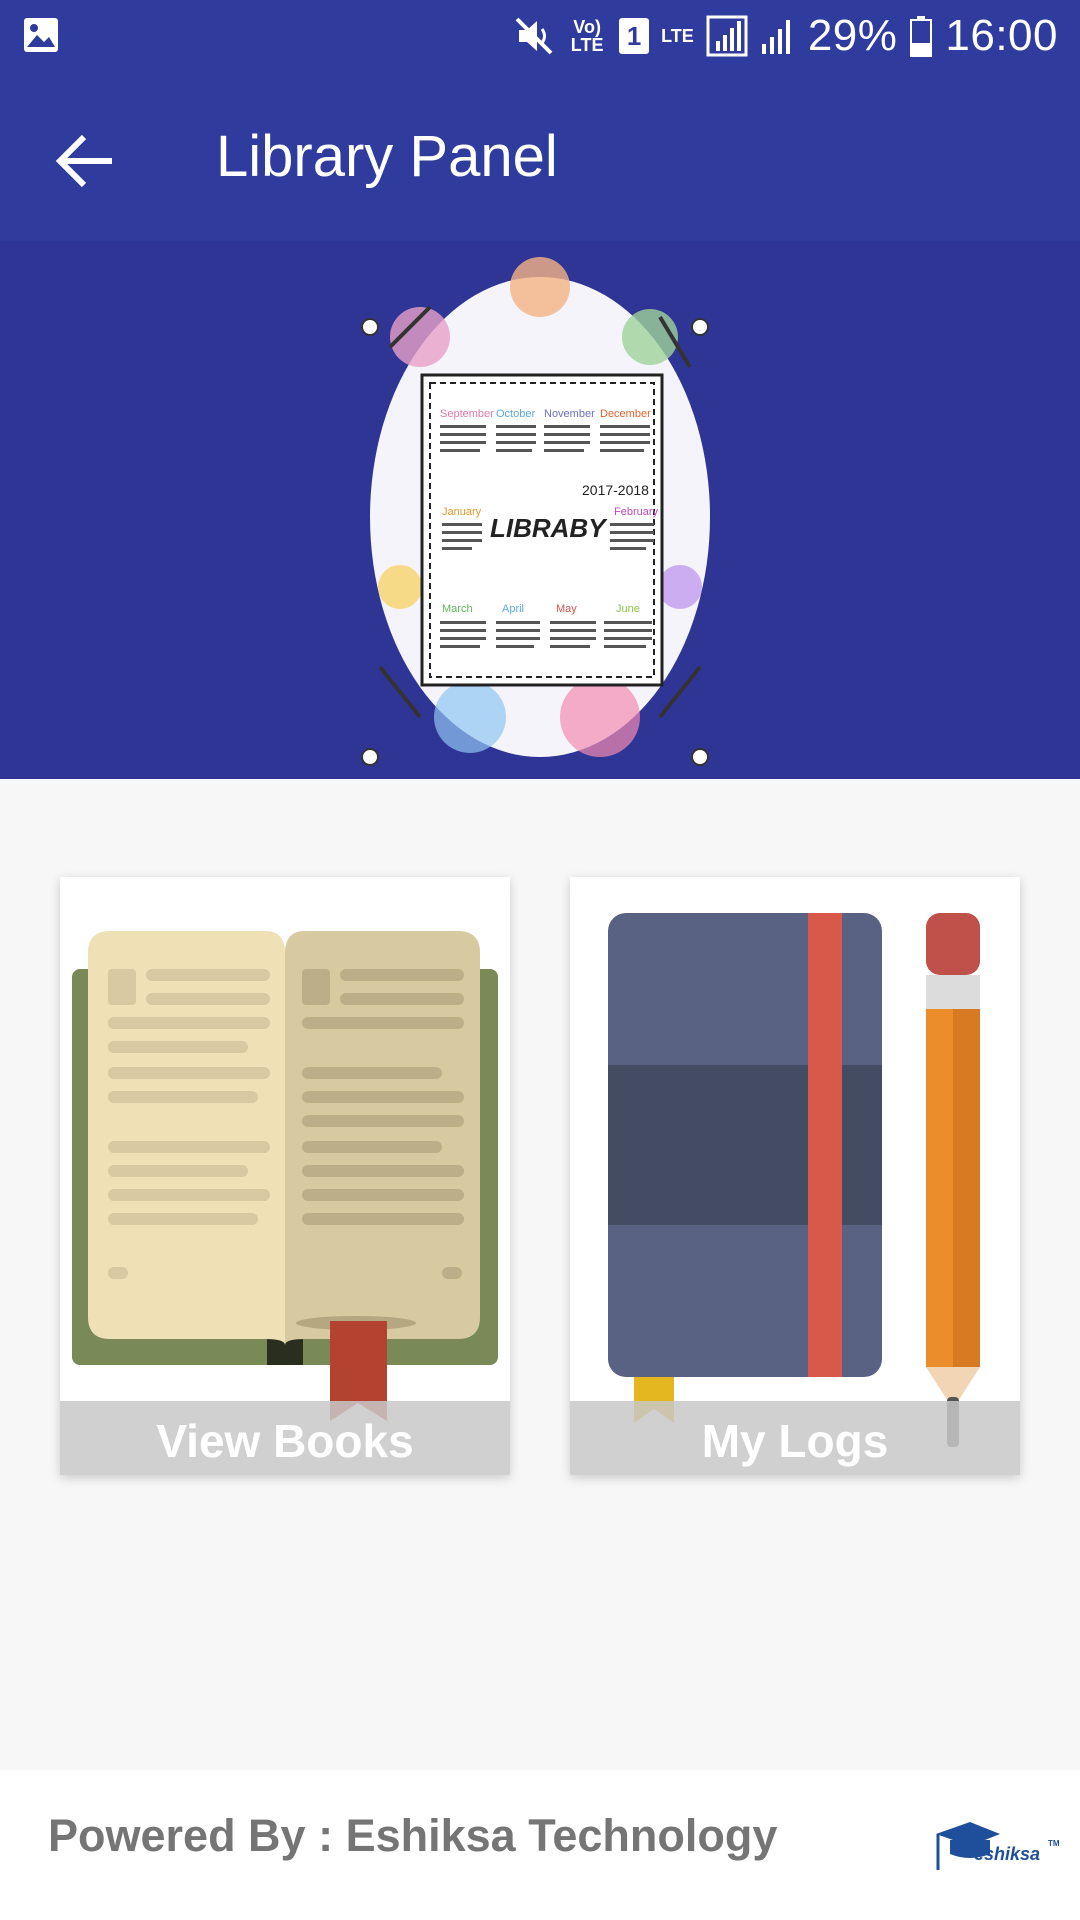  What do you see at coordinates (566, 609) in the screenshot?
I see `month-may: May` at bounding box center [566, 609].